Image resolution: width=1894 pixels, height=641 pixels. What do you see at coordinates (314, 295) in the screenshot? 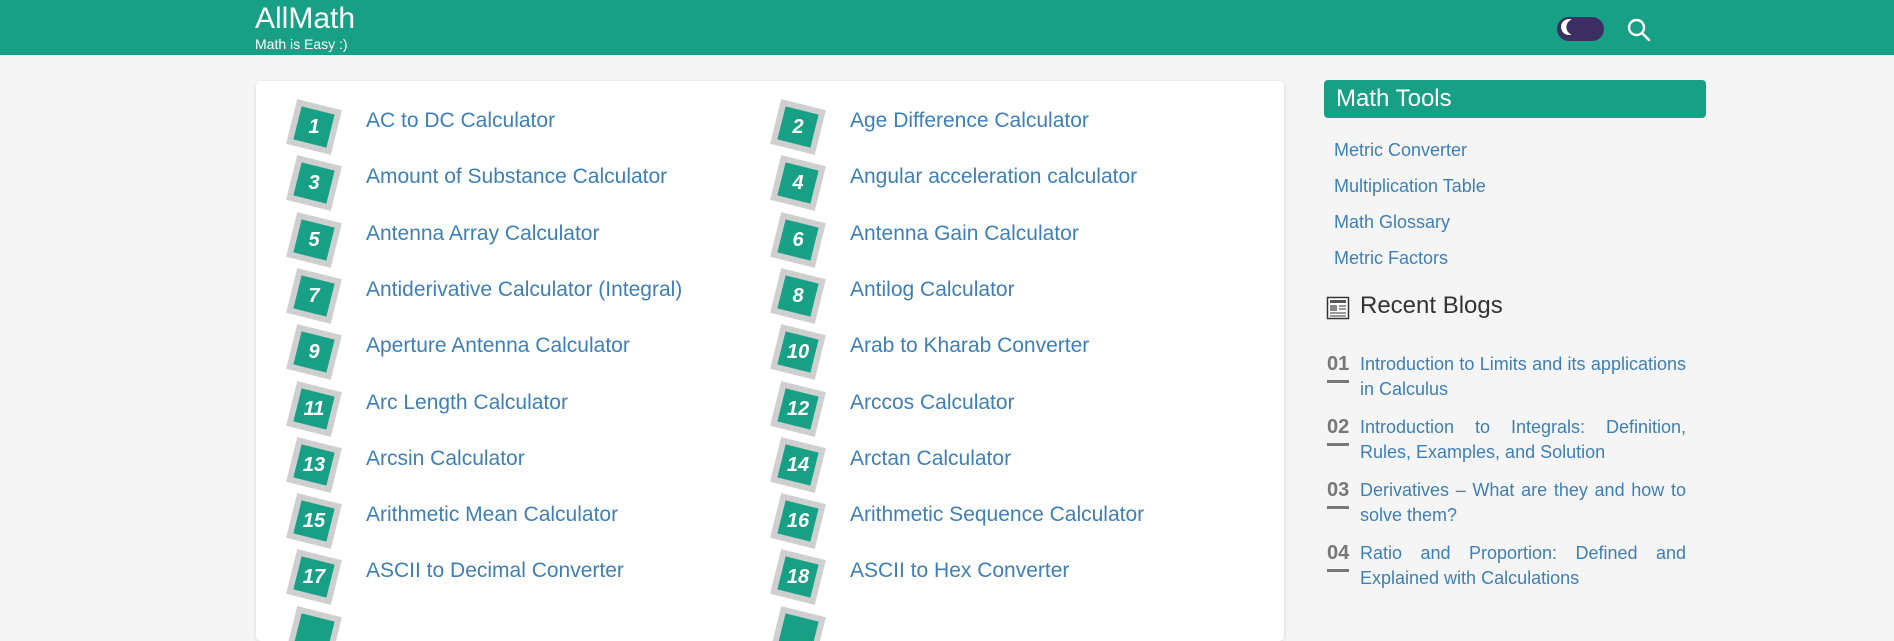
I see `calculator-number: 7` at bounding box center [314, 295].